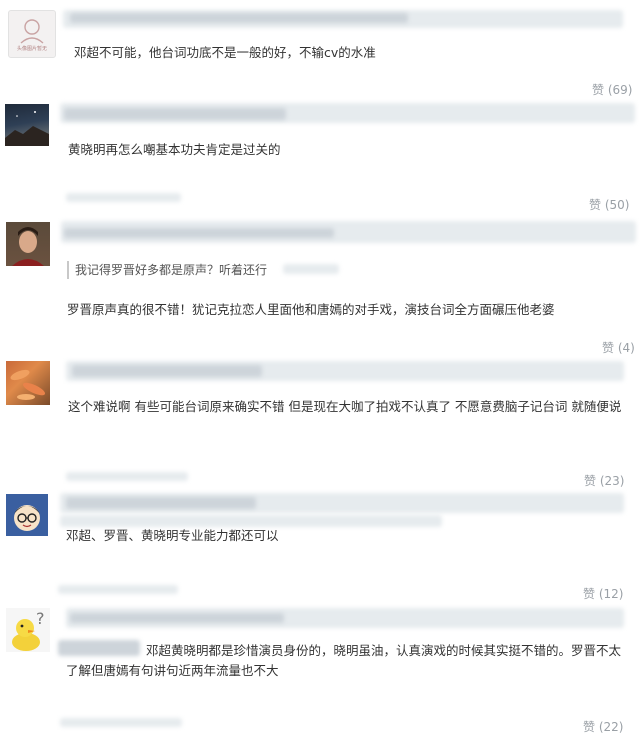  I want to click on like-button: 赞 (23), so click(604, 480).